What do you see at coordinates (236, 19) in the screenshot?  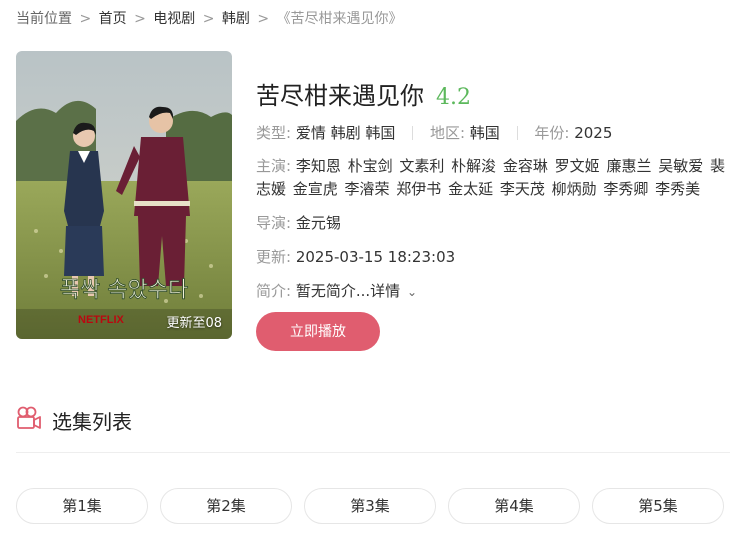 I see `breadcrumb-korean-drama: 韩剧` at bounding box center [236, 19].